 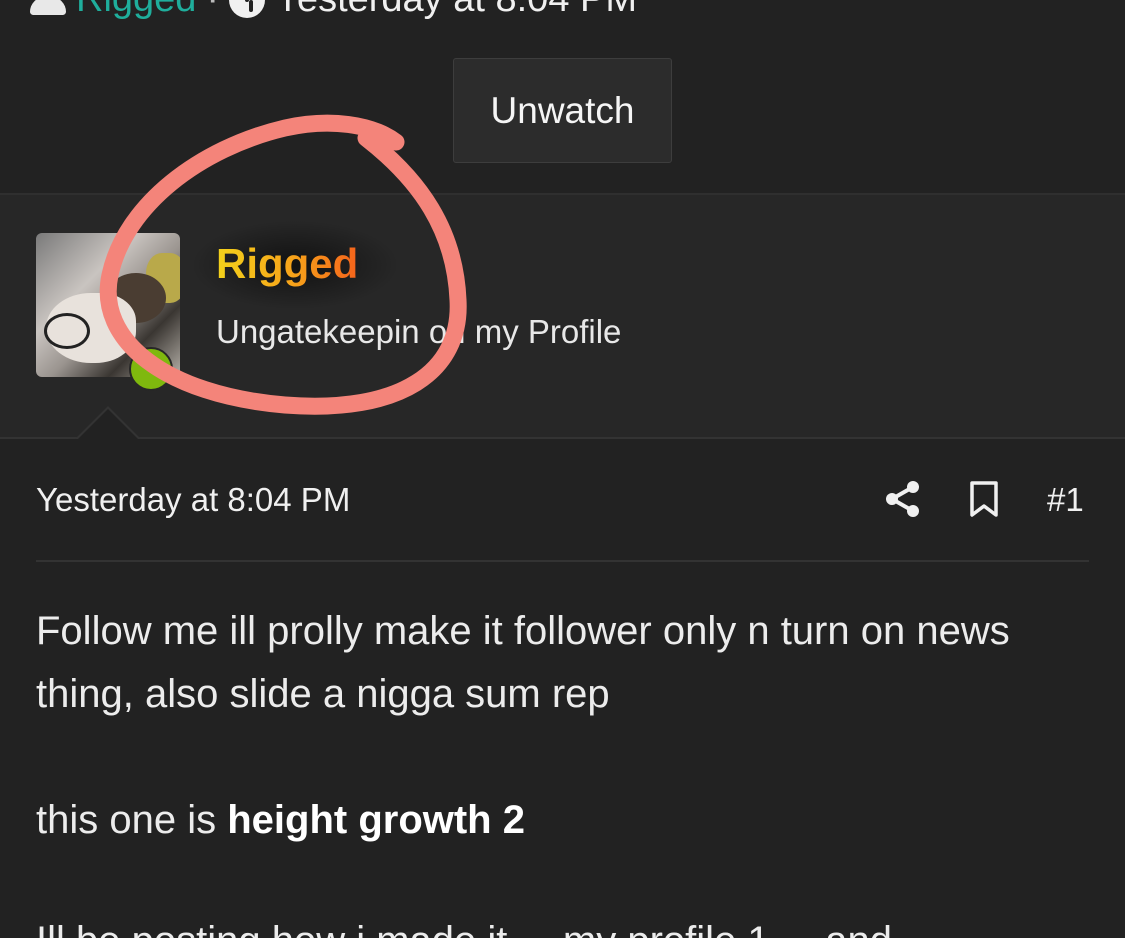 I want to click on clock-icon, so click(x=247, y=9).